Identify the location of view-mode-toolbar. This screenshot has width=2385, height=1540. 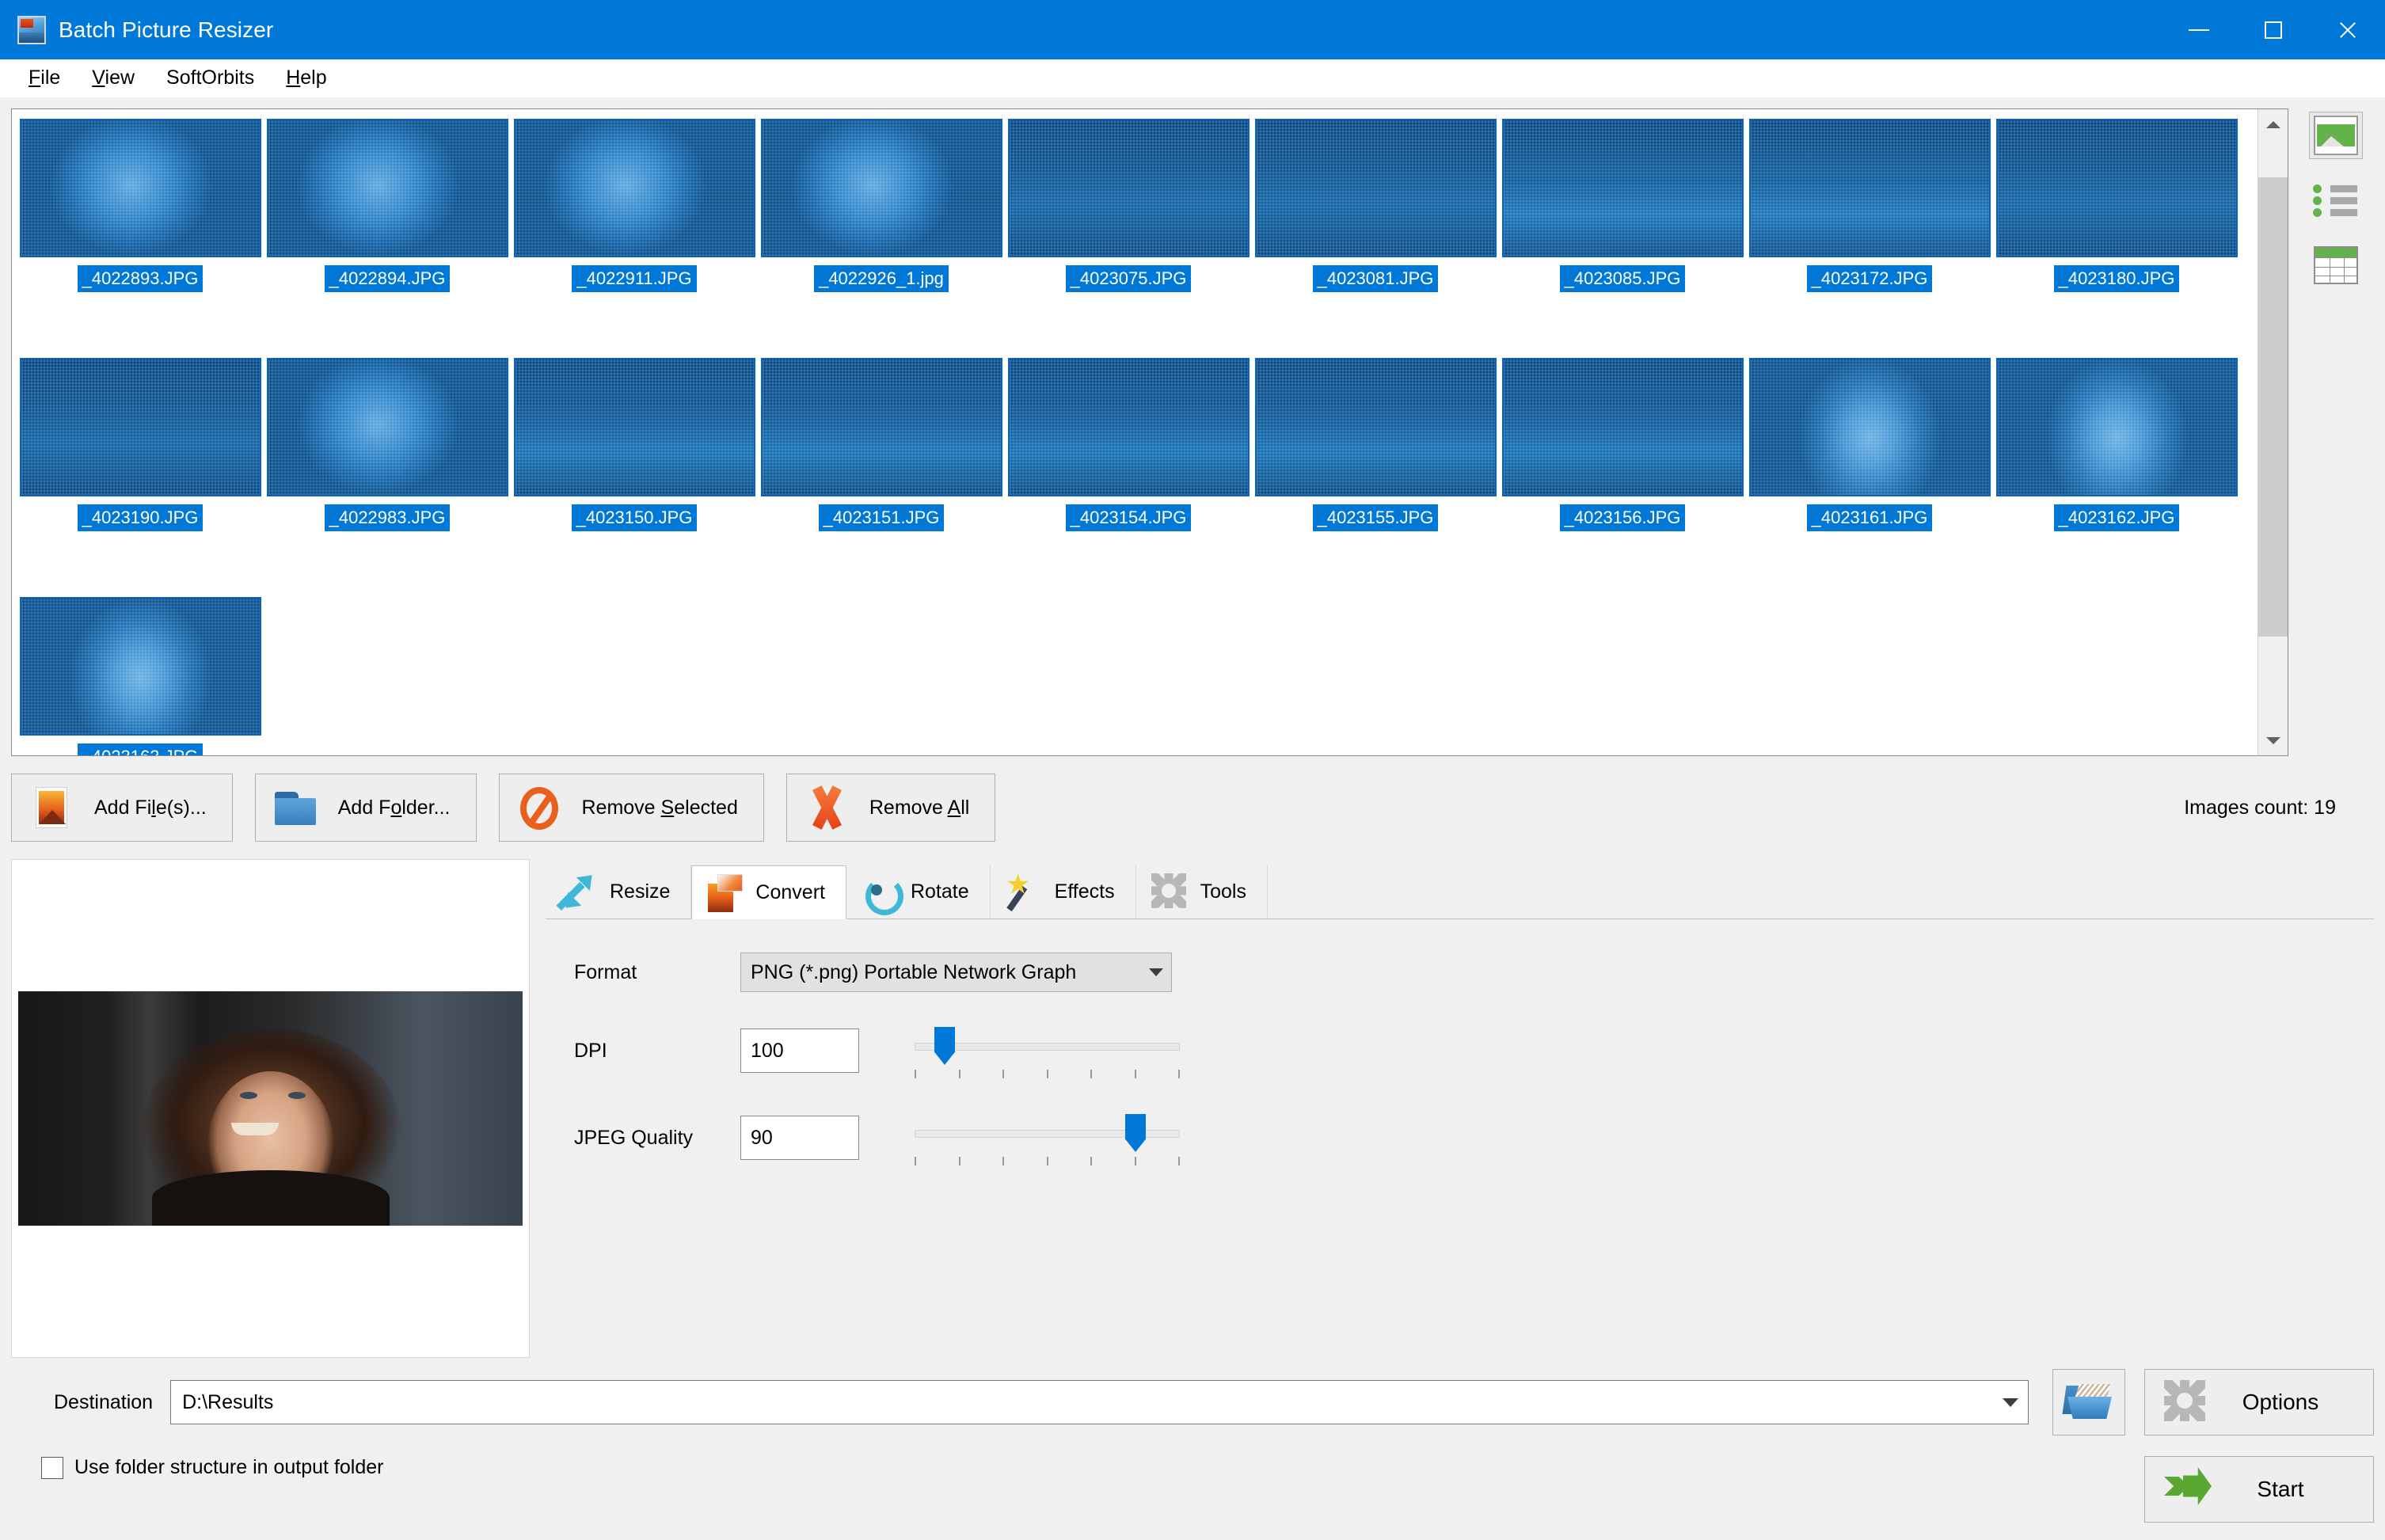
(2336, 432).